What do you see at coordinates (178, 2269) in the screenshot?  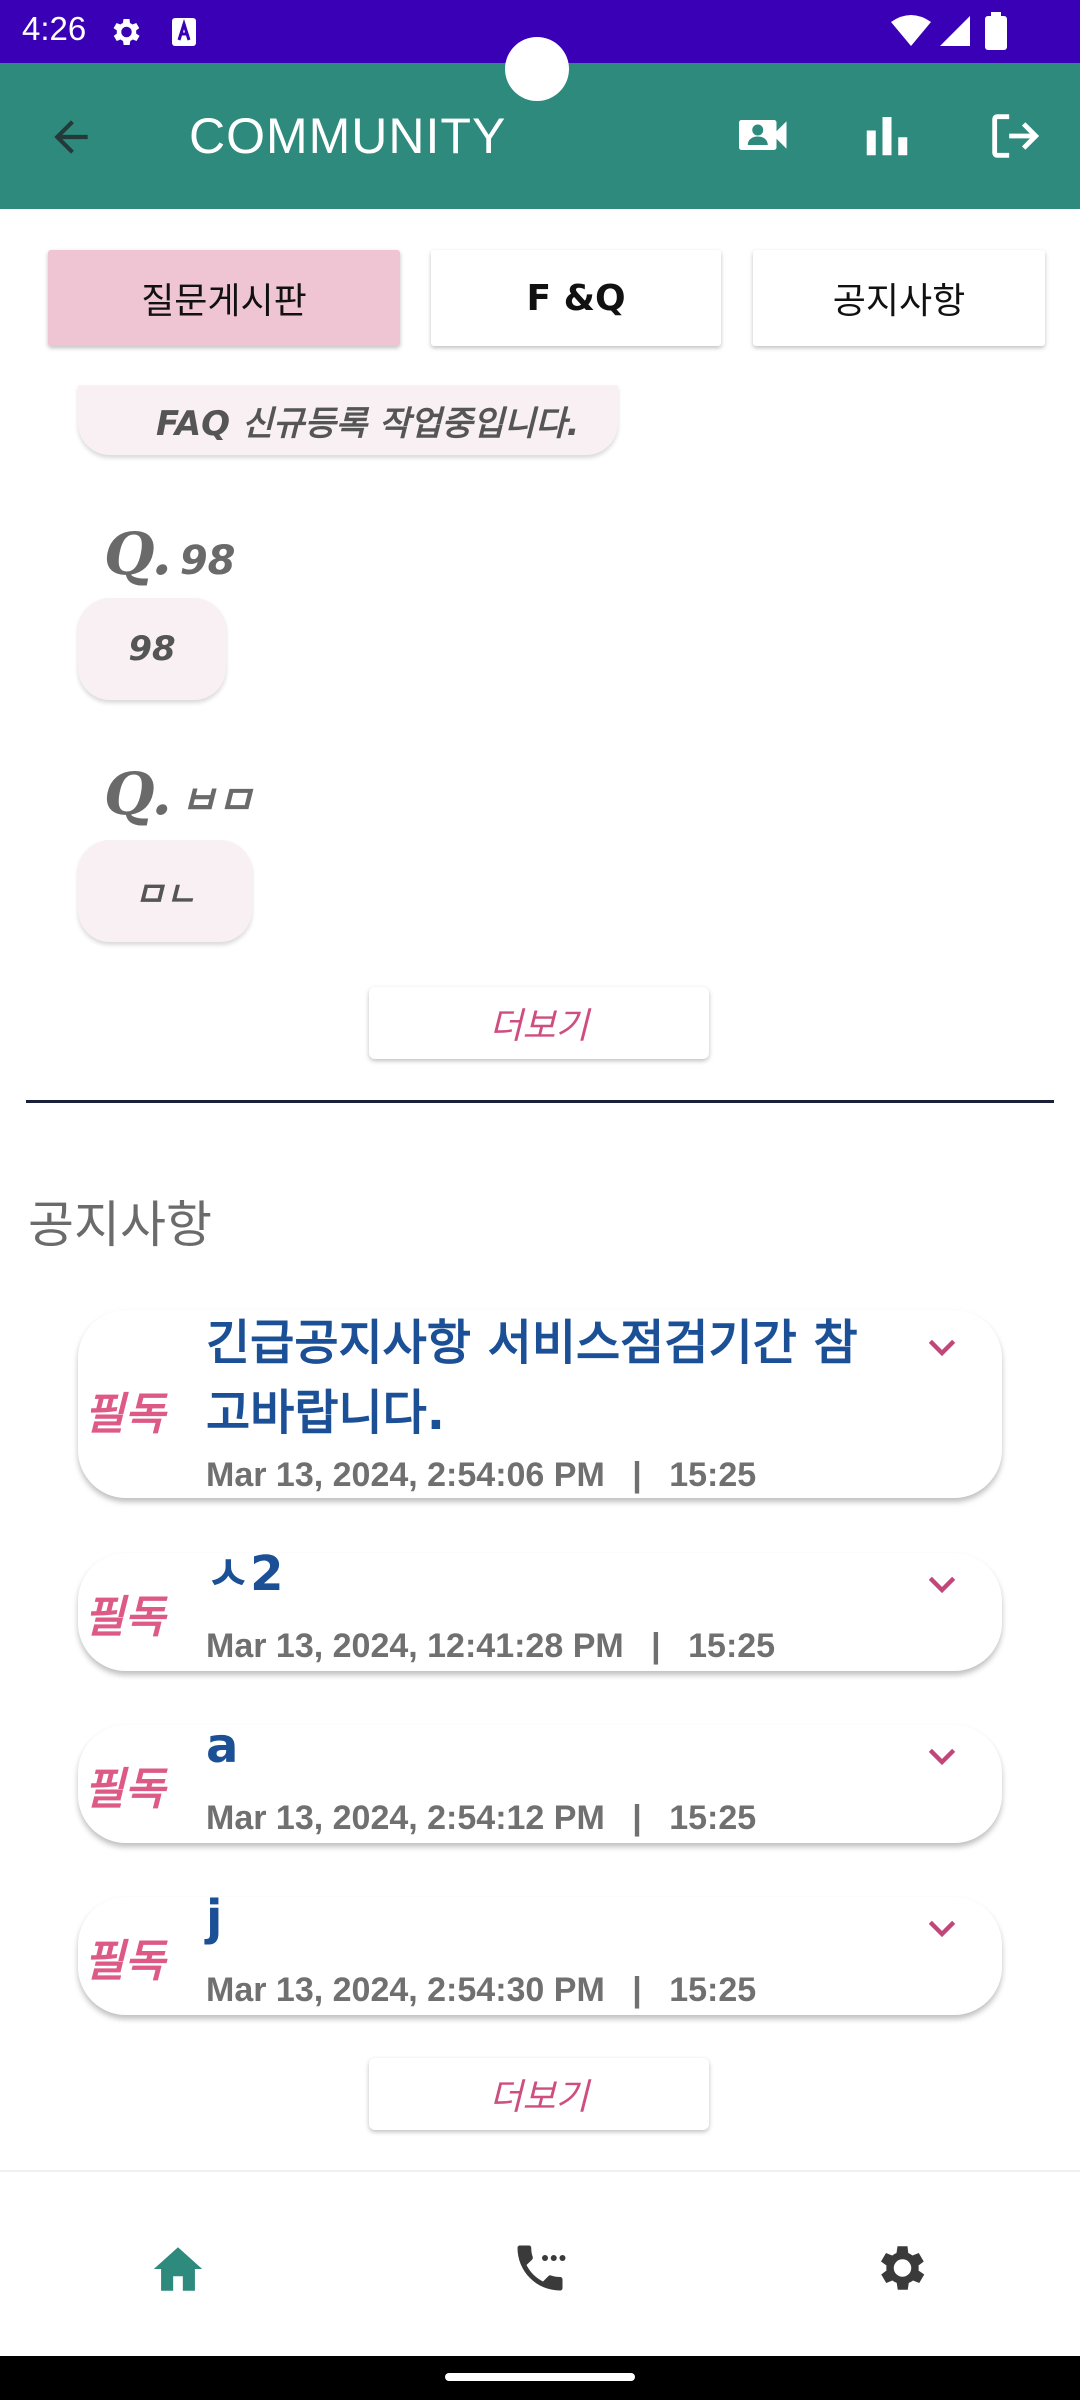 I see `home-icon` at bounding box center [178, 2269].